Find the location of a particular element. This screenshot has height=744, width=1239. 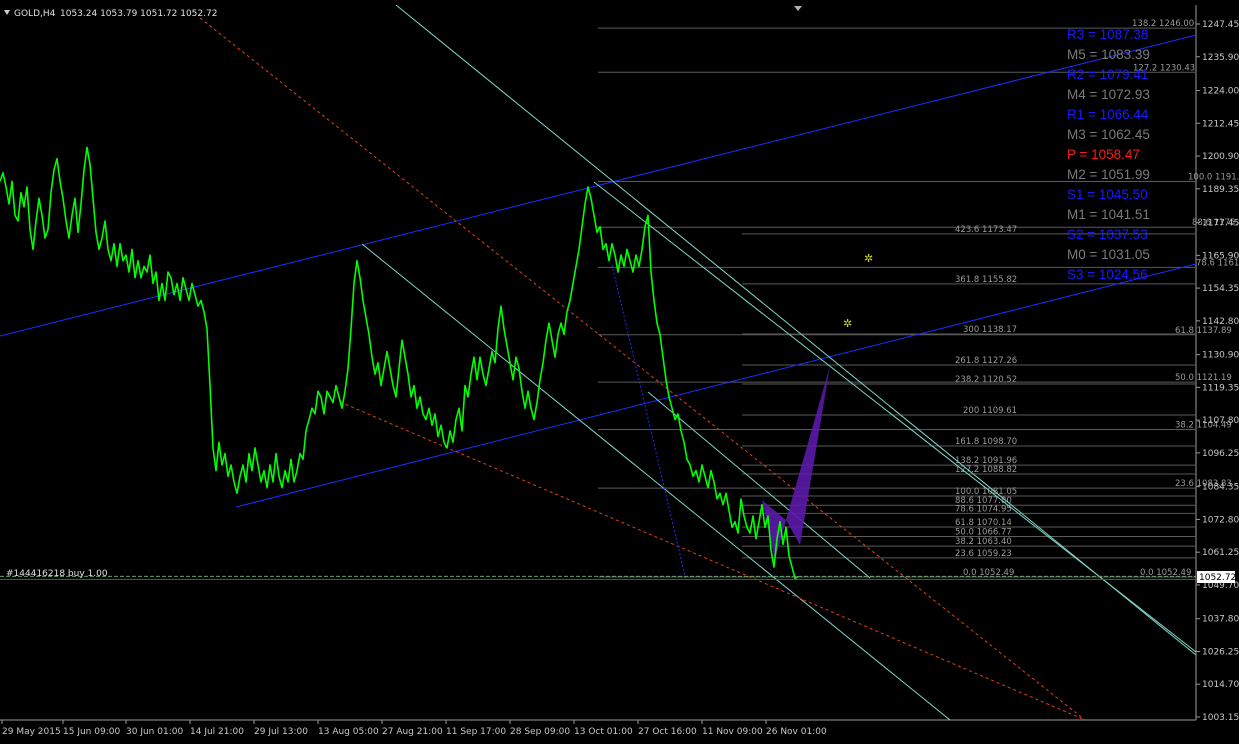

pivot-level-label: M4 = 1072.93 is located at coordinates (1108, 94).